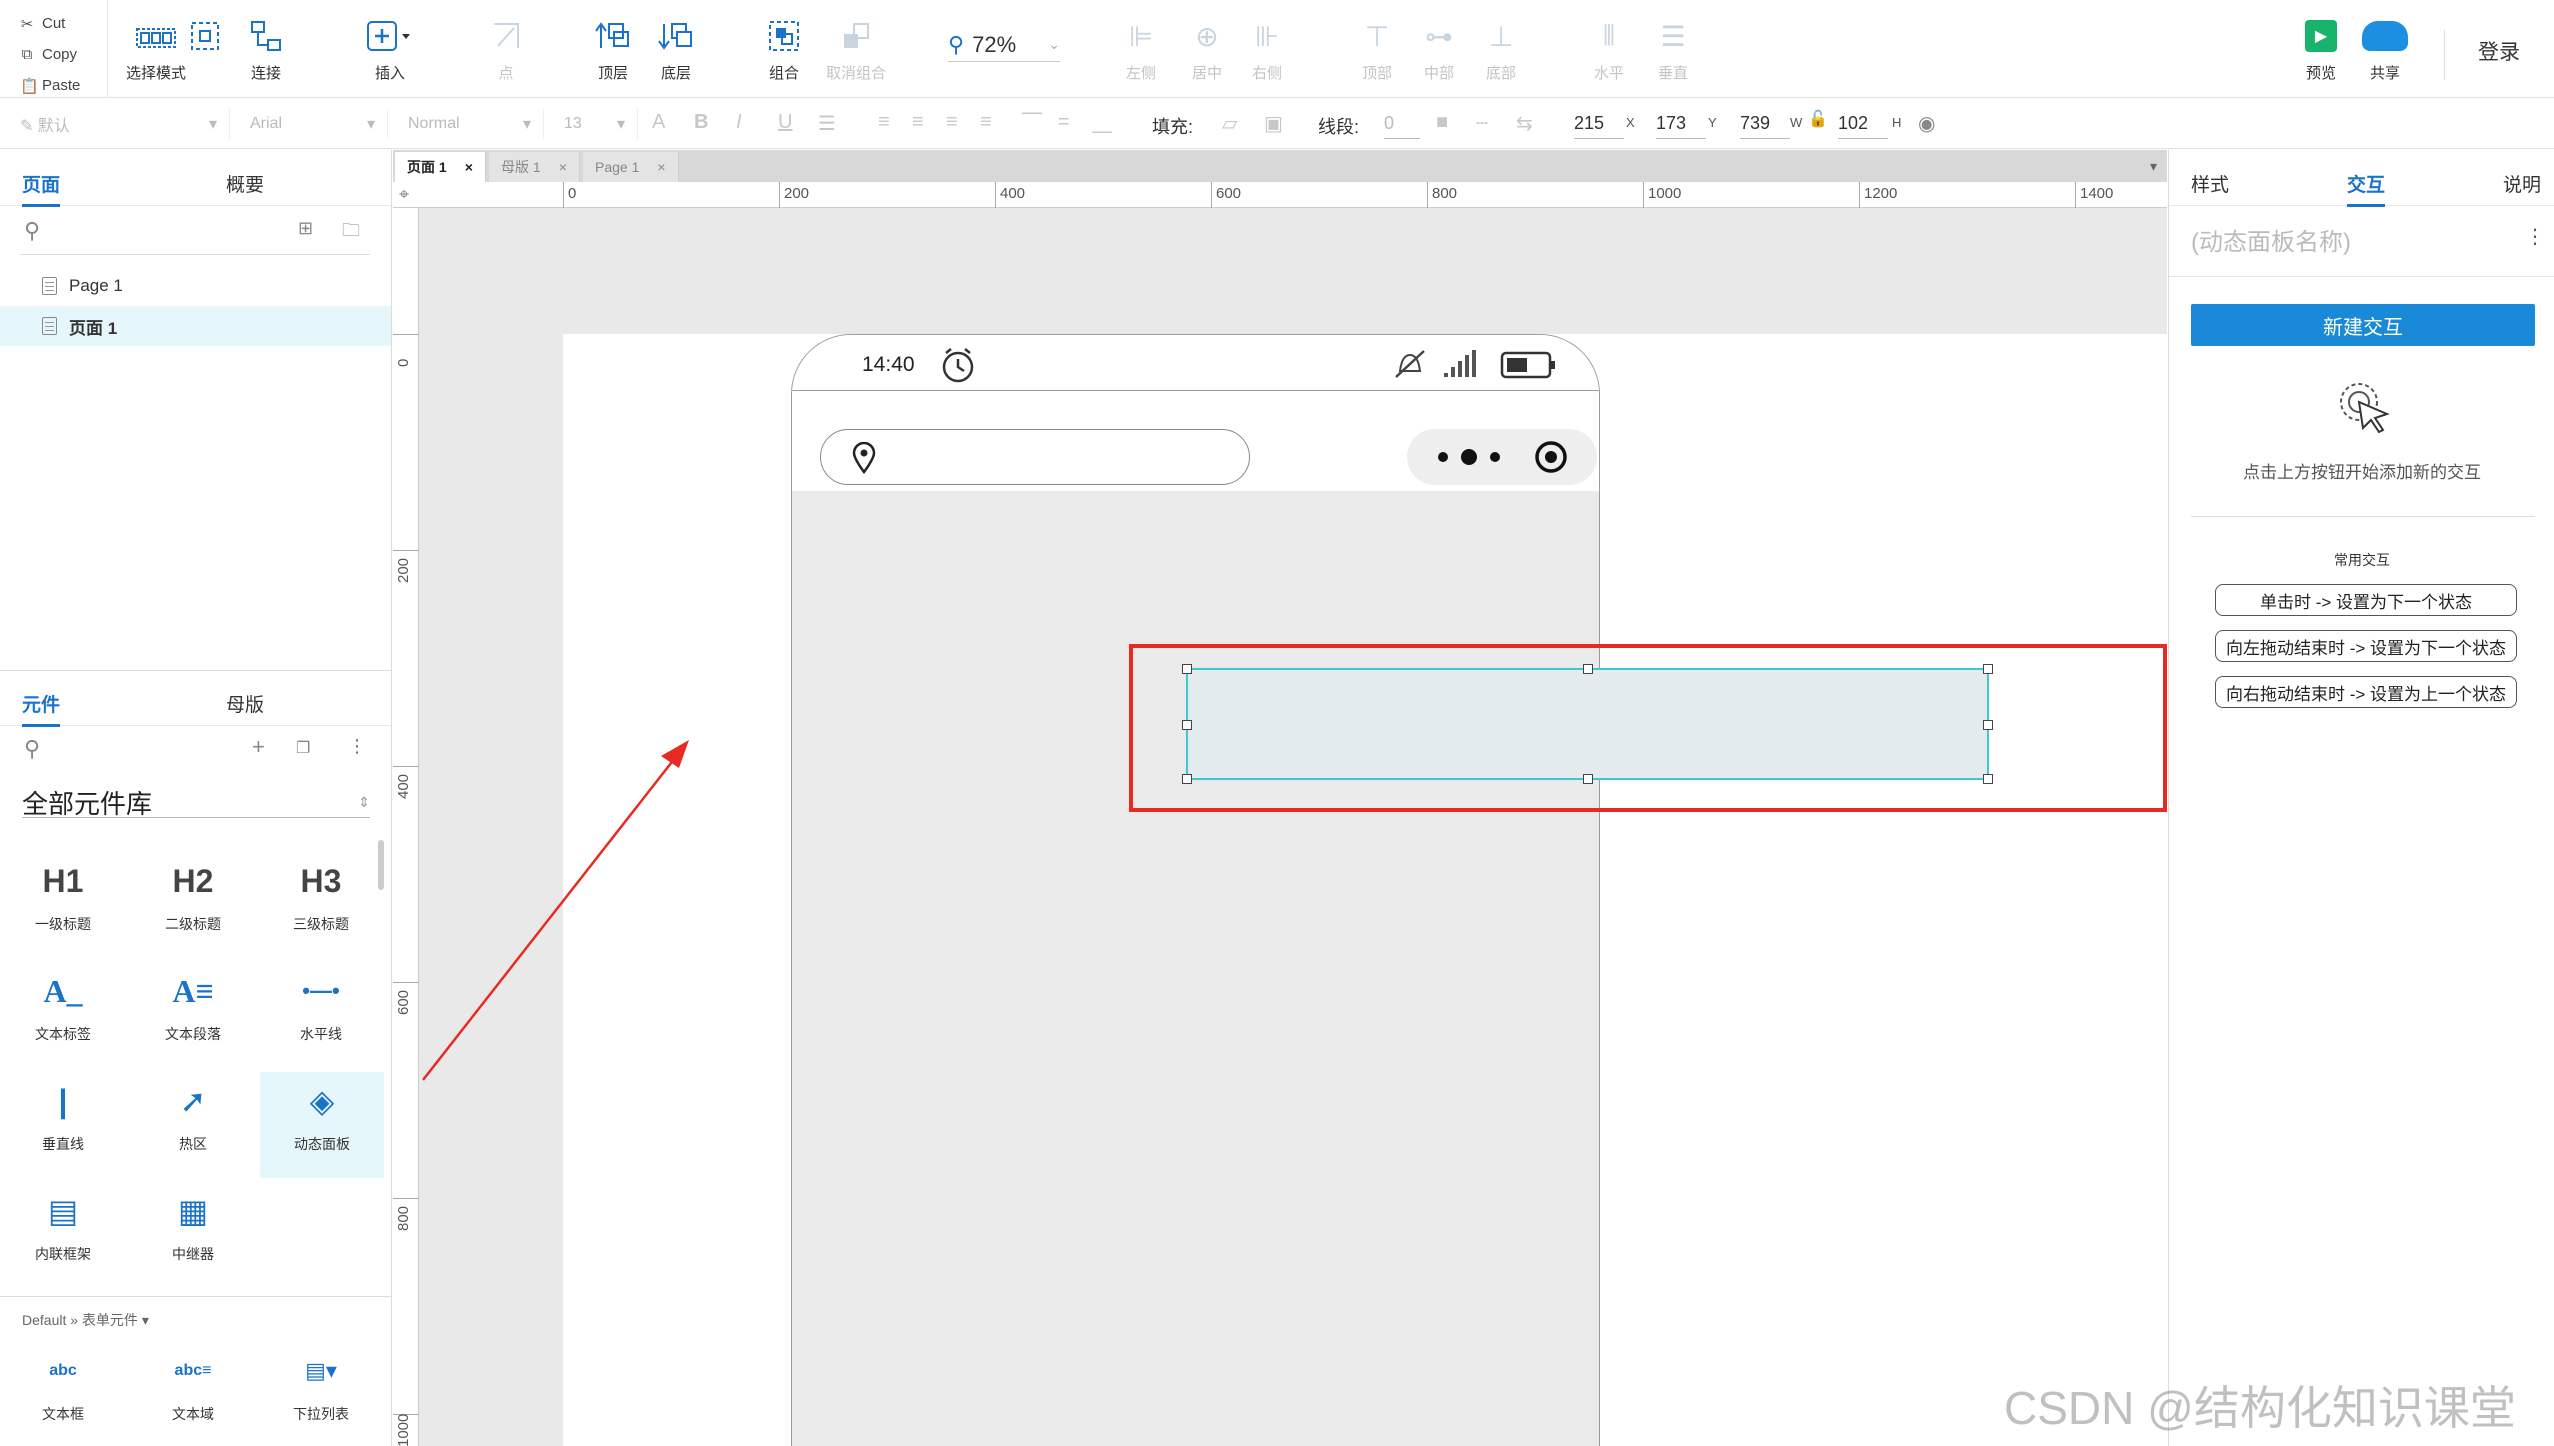 Image resolution: width=2554 pixels, height=1446 pixels. I want to click on send-back-button: 底层, so click(676, 52).